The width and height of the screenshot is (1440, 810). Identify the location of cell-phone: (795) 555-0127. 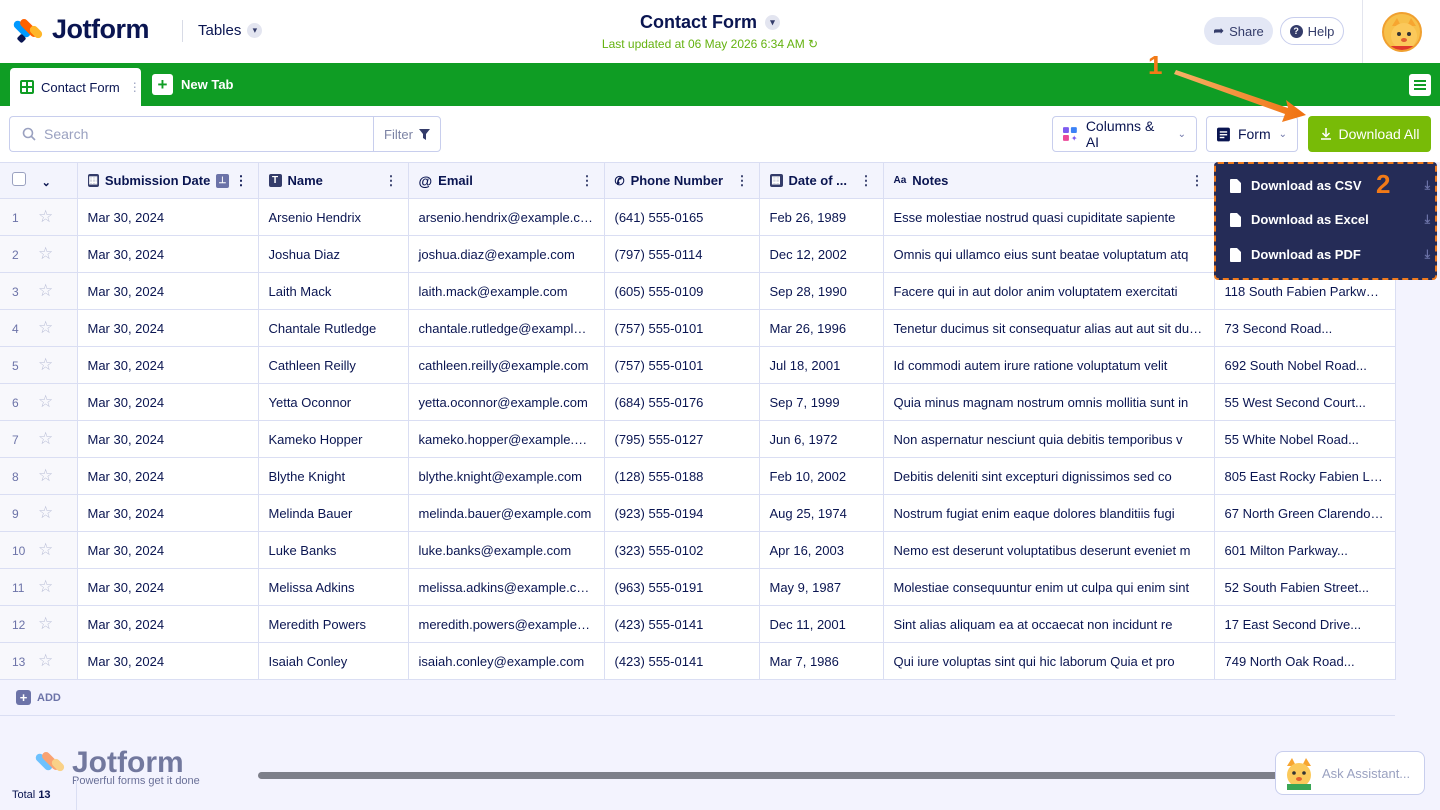
(682, 439).